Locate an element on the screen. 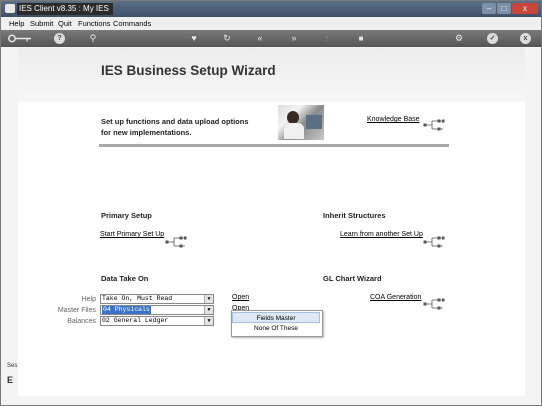 This screenshot has width=542, height=406. key-icon is located at coordinates (20, 38).